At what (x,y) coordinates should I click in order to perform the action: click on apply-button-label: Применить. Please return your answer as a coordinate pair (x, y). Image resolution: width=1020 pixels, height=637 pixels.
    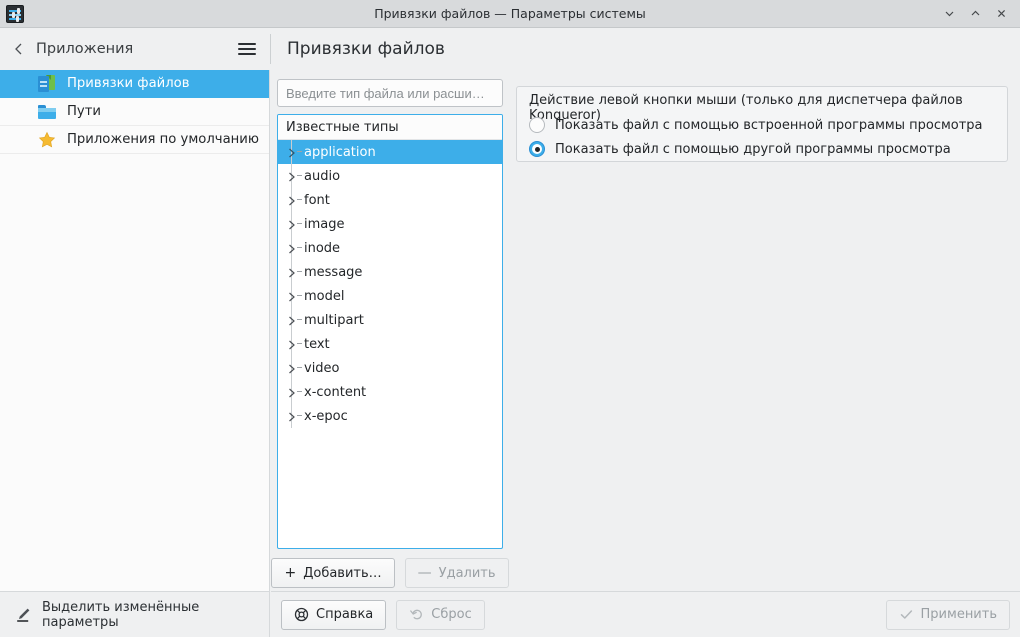
    Looking at the image, I should click on (958, 614).